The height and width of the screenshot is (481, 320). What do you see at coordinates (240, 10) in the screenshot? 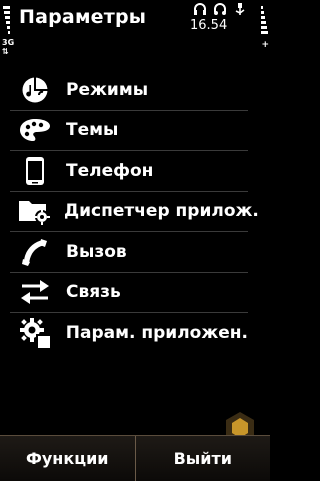
I see `usb-icon` at bounding box center [240, 10].